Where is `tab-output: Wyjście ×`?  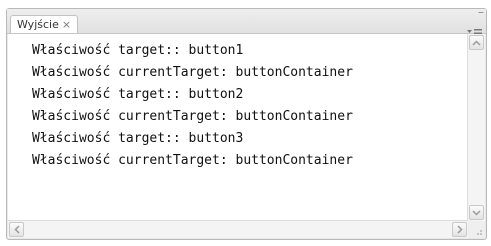
tab-output: Wyjście × is located at coordinates (44, 24).